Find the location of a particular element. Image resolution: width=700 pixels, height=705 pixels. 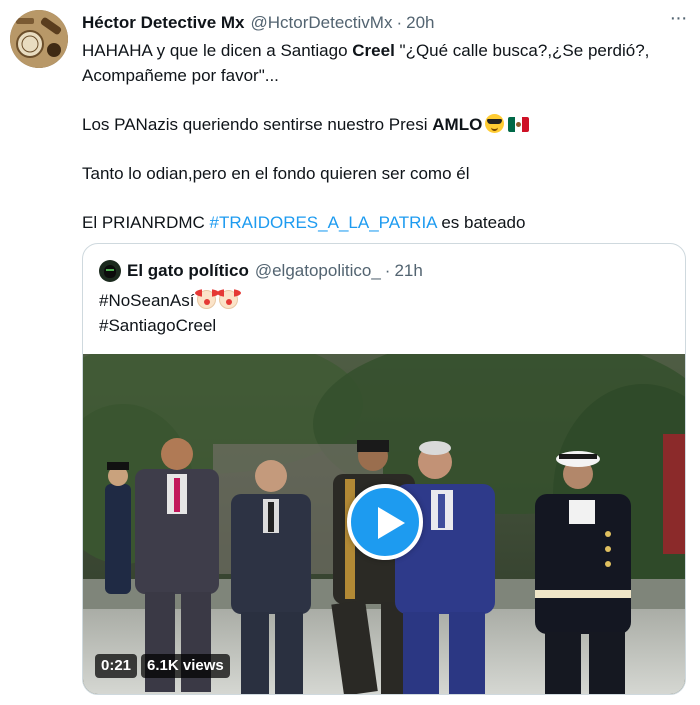

hashtag-text: #NoSeanAsí is located at coordinates (147, 300).